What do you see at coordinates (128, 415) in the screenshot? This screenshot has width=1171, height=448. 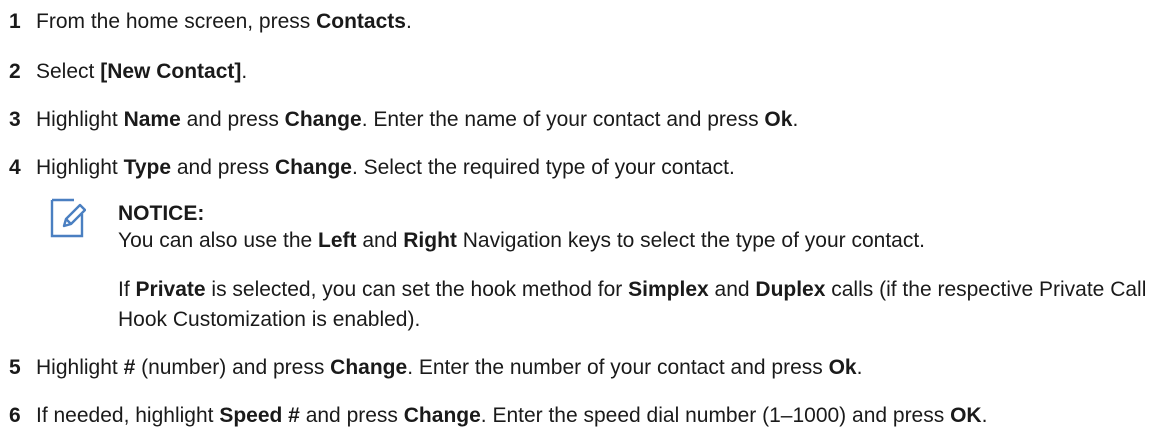 I see `text-run: If needed, highlight` at bounding box center [128, 415].